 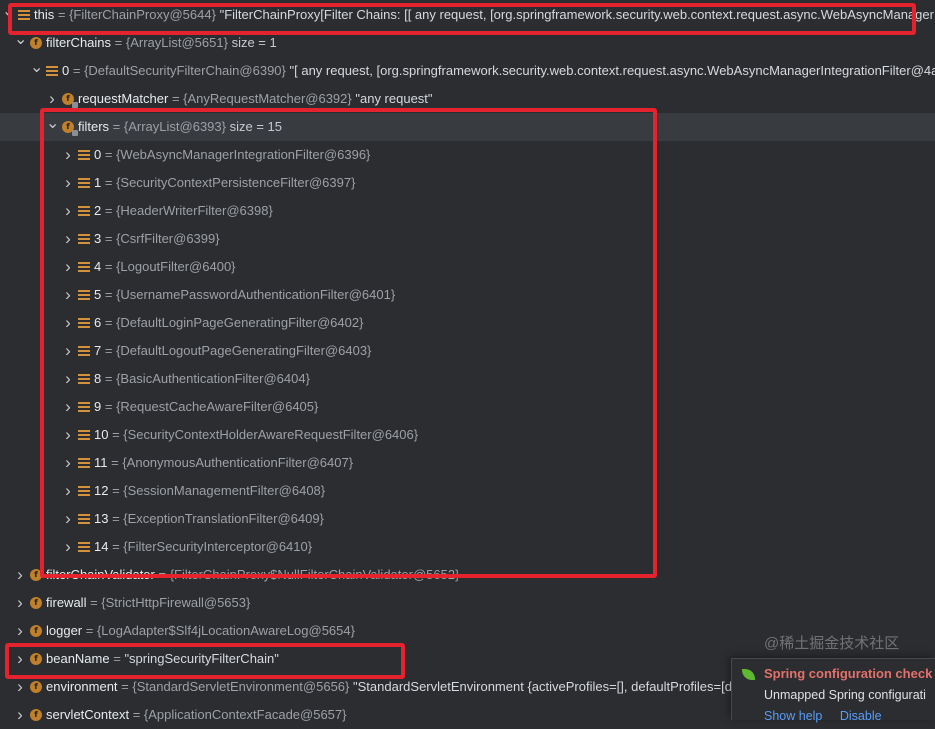 I want to click on variable-type: {RequestCacheAwareFilter@6405}, so click(x=217, y=406).